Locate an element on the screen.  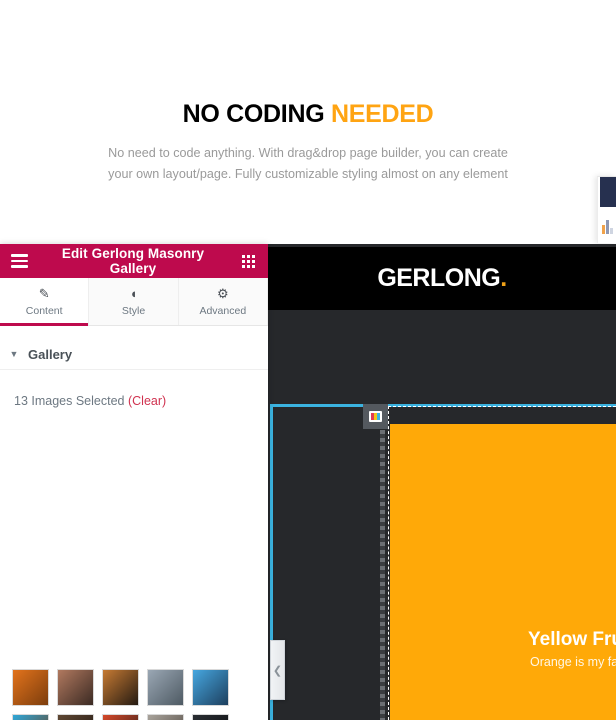
panel-collapse-handle: ❮ is located at coordinates (277, 670).